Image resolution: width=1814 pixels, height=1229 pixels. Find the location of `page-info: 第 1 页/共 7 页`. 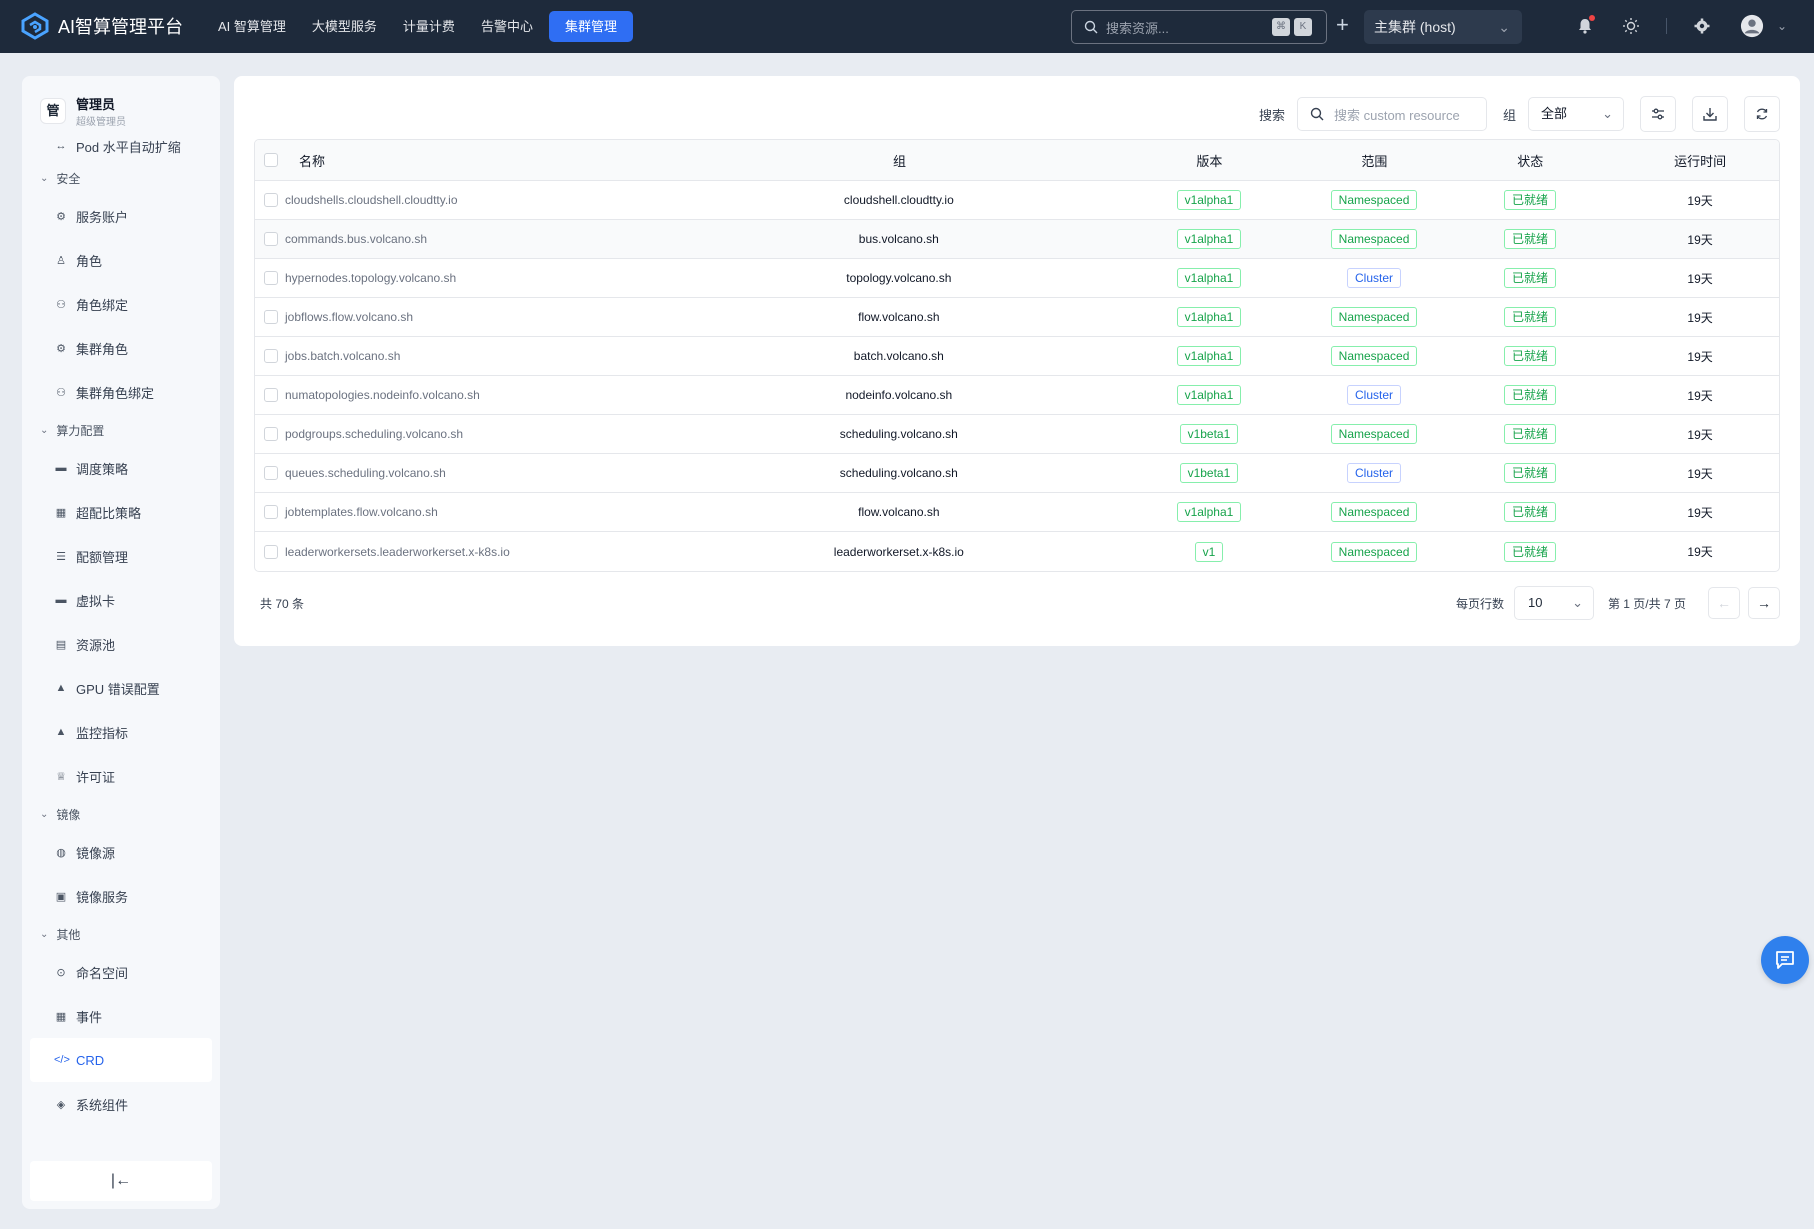

page-info: 第 1 页/共 7 页 is located at coordinates (1646, 603).